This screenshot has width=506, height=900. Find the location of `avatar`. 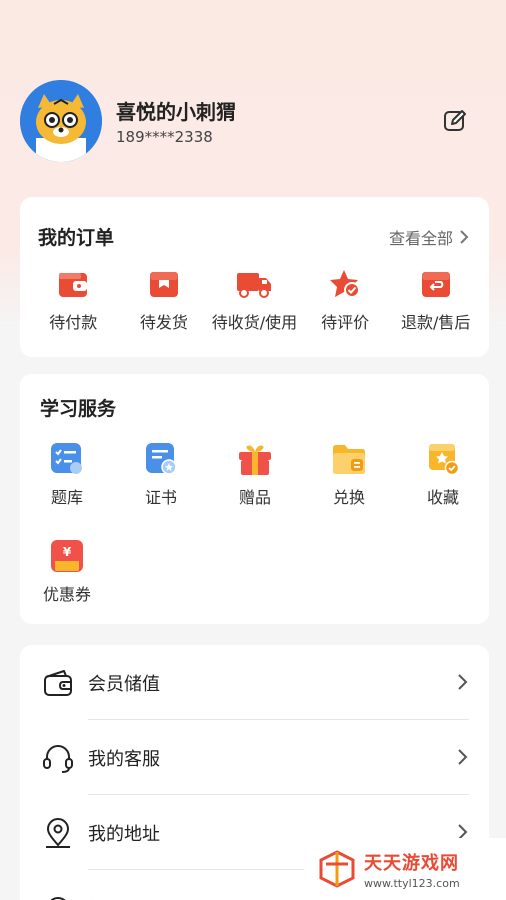

avatar is located at coordinates (61, 121).